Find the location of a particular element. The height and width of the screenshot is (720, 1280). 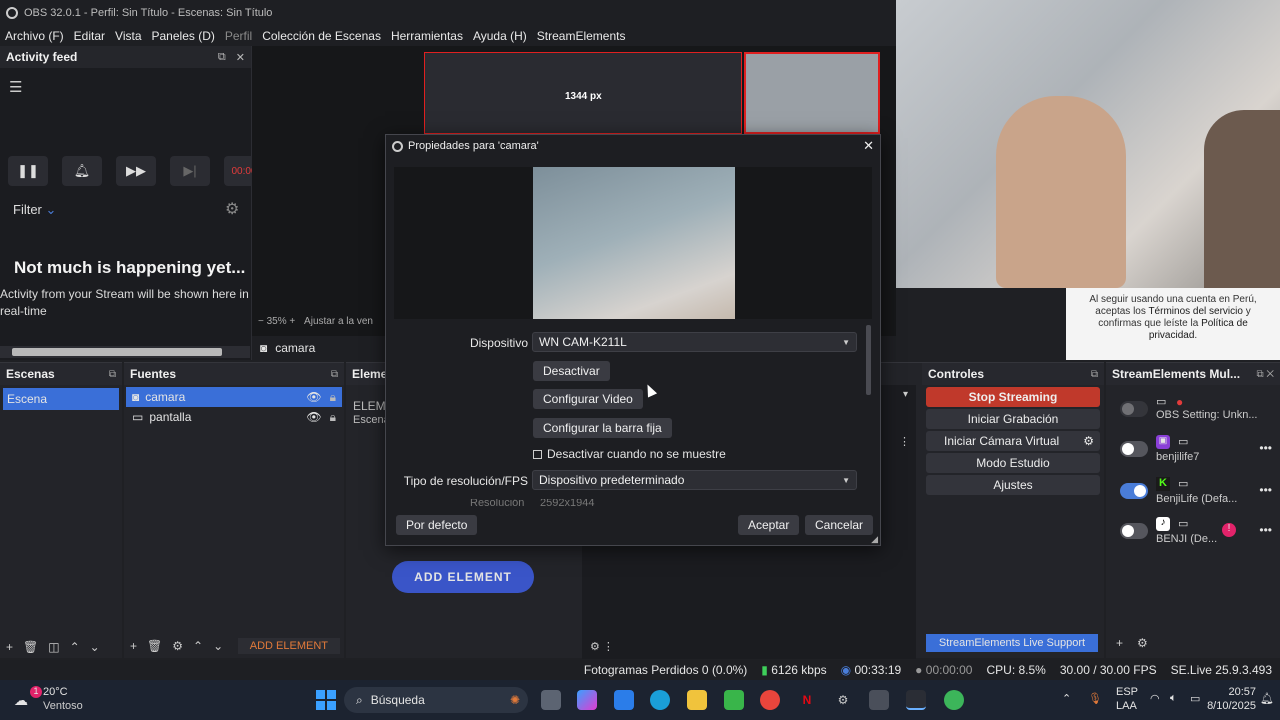

stop-streaming-button: Stop Streaming is located at coordinates (1013, 397).